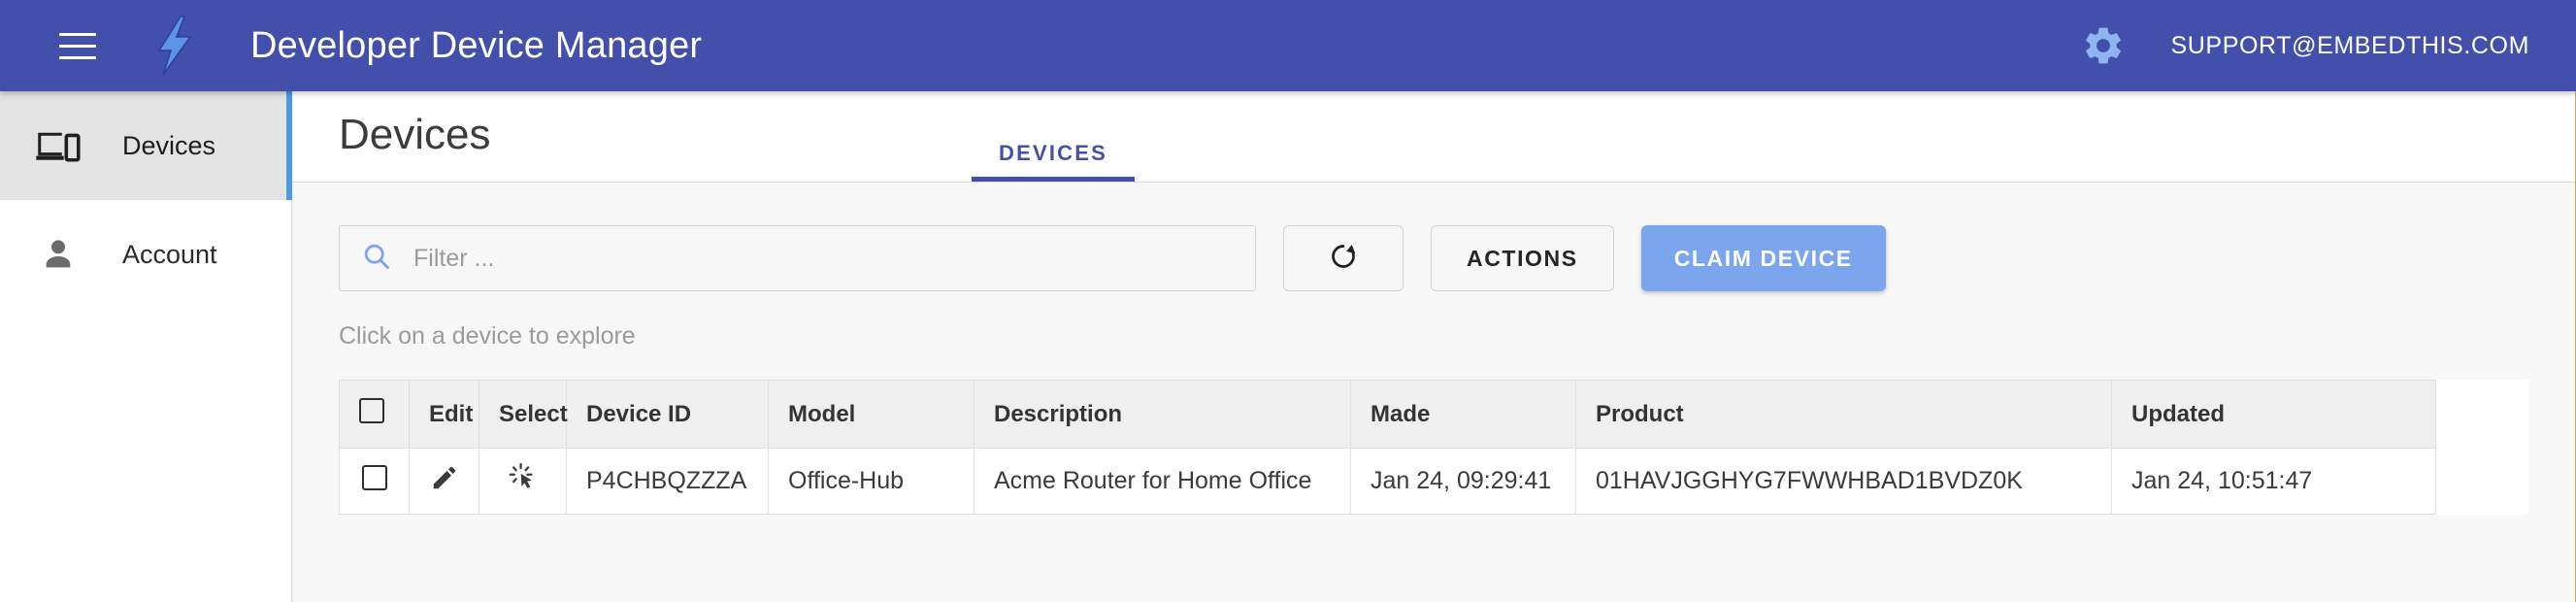  I want to click on search-input, so click(823, 258).